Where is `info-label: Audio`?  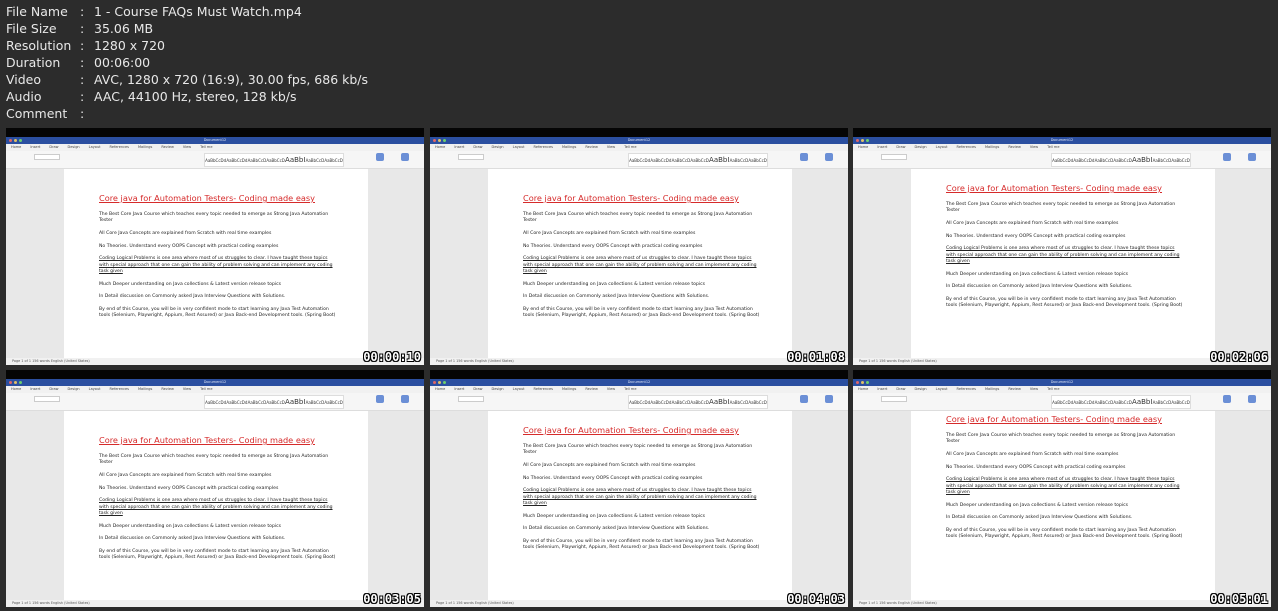 info-label: Audio is located at coordinates (24, 96).